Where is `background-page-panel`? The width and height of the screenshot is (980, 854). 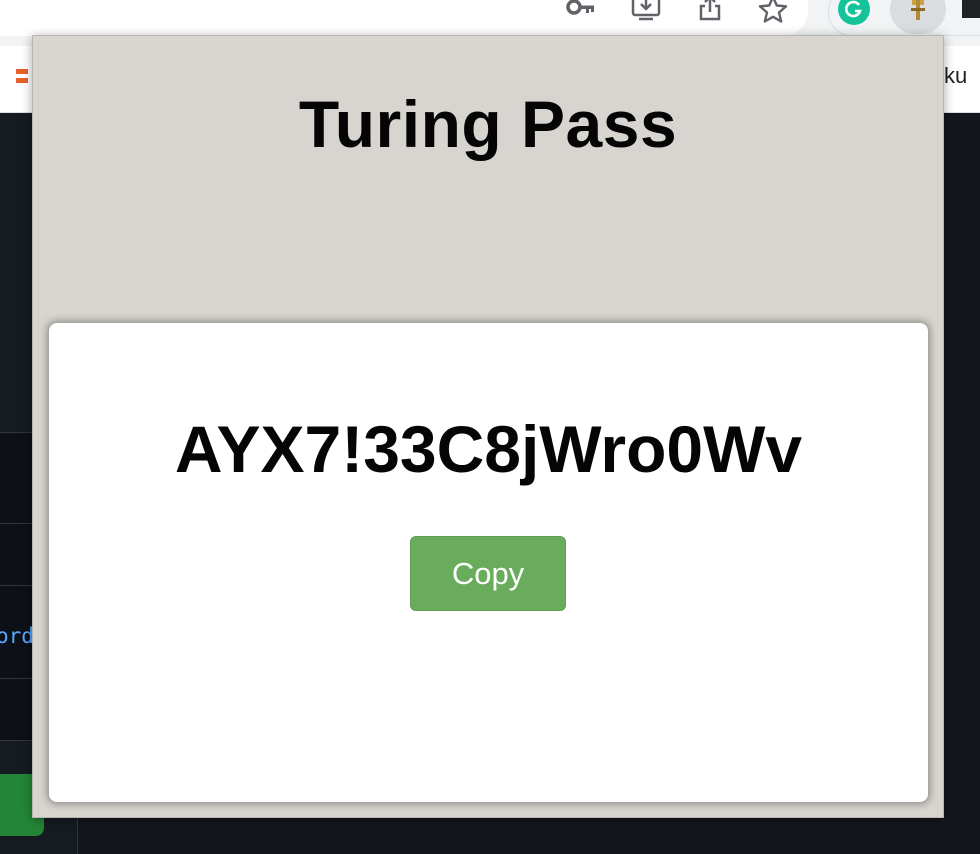
background-page-panel is located at coordinates (18, 586).